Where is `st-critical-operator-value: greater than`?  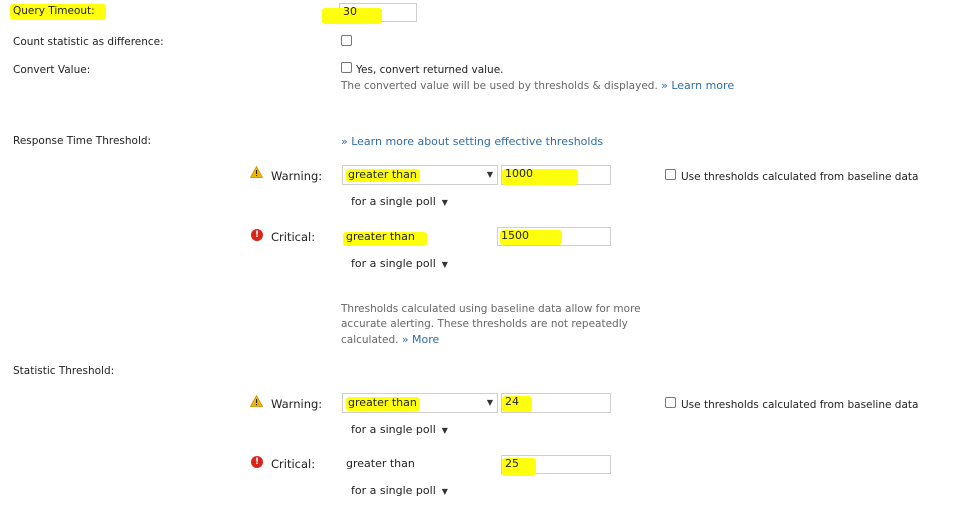 st-critical-operator-value: greater than is located at coordinates (380, 463).